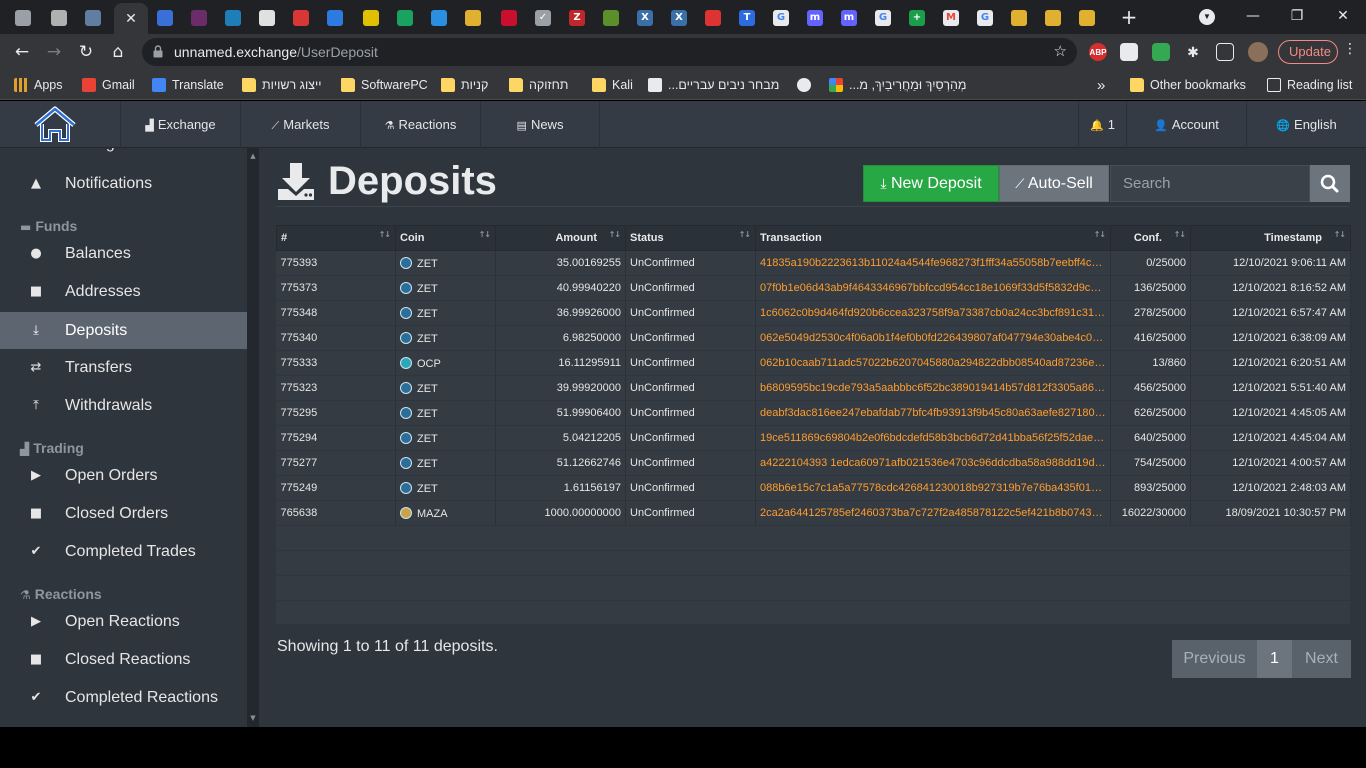 The width and height of the screenshot is (1366, 768). What do you see at coordinates (538, 85) in the screenshot?
I see `bookmark-folder-4: תחזוקה` at bounding box center [538, 85].